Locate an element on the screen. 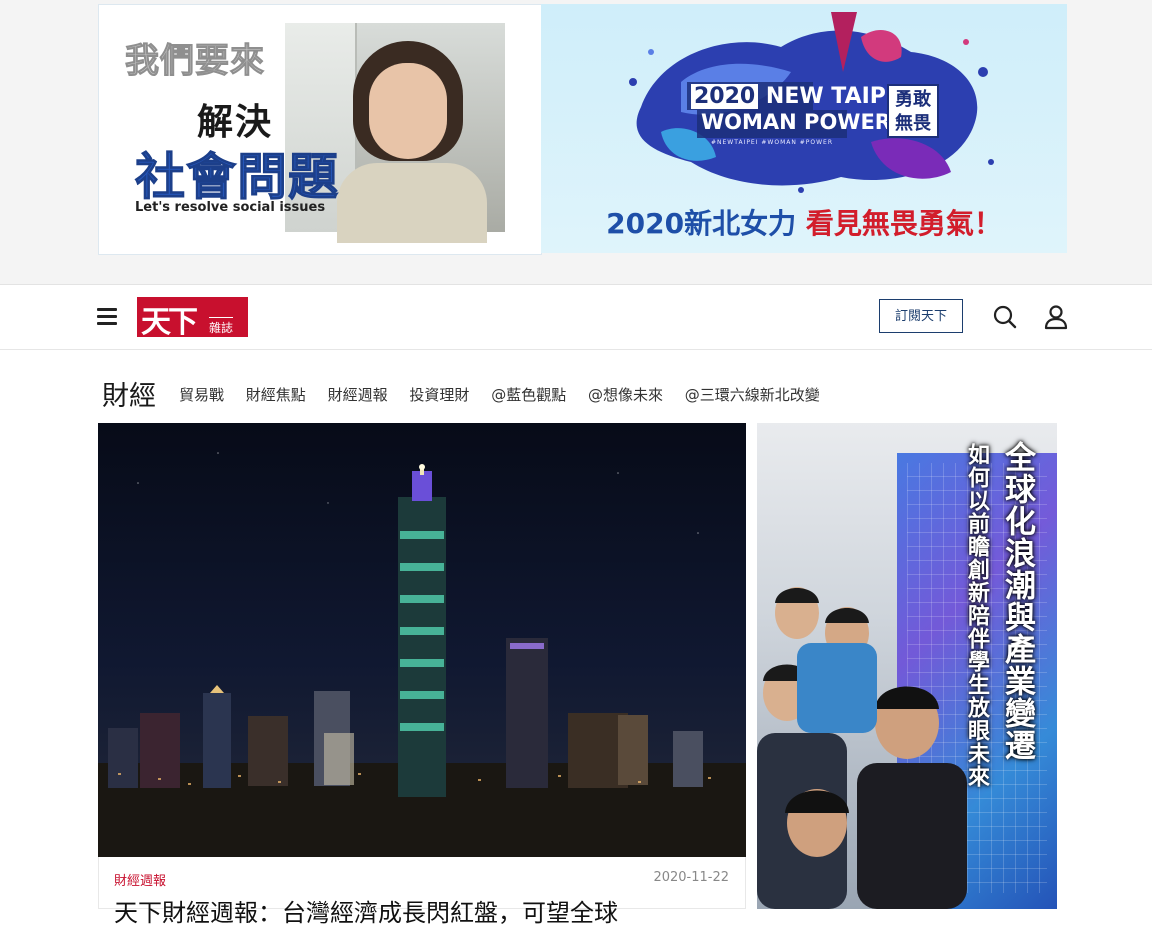 This screenshot has height=928, width=1152. category-link-imagine-future: @想像未來 is located at coordinates (625, 395).